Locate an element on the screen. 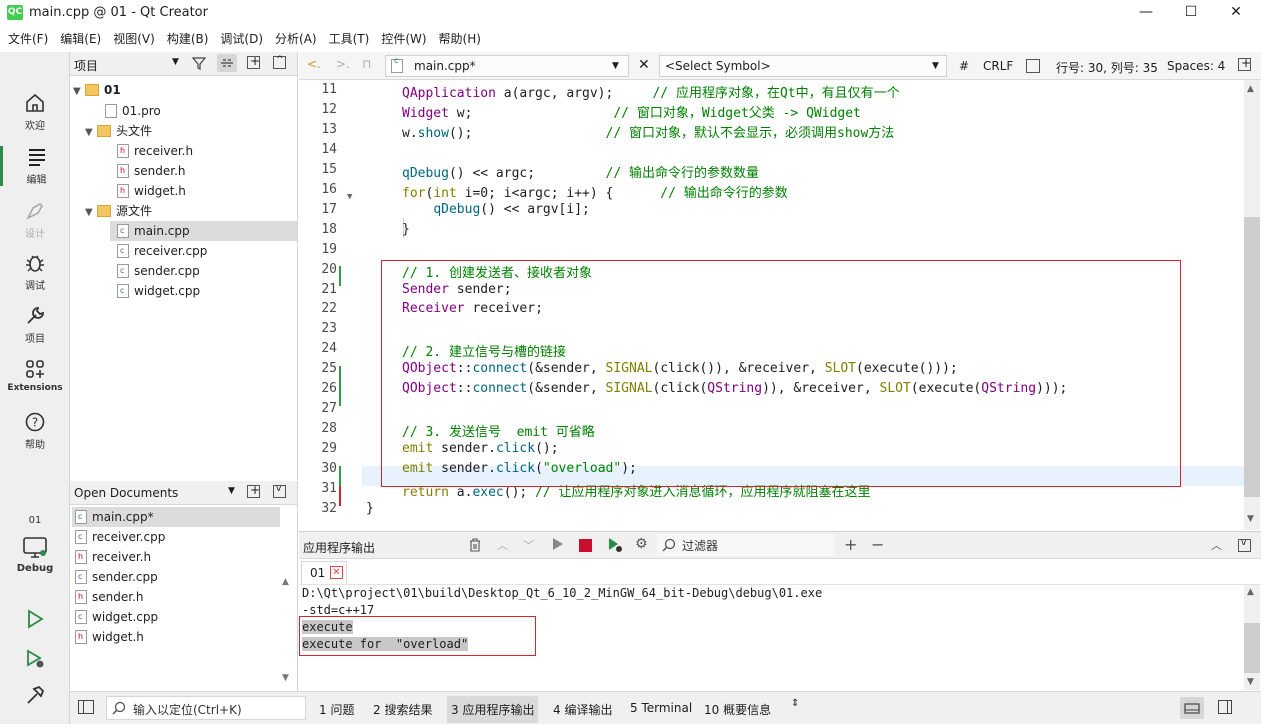  tree-item-project: ▼ 01 is located at coordinates (97, 90).